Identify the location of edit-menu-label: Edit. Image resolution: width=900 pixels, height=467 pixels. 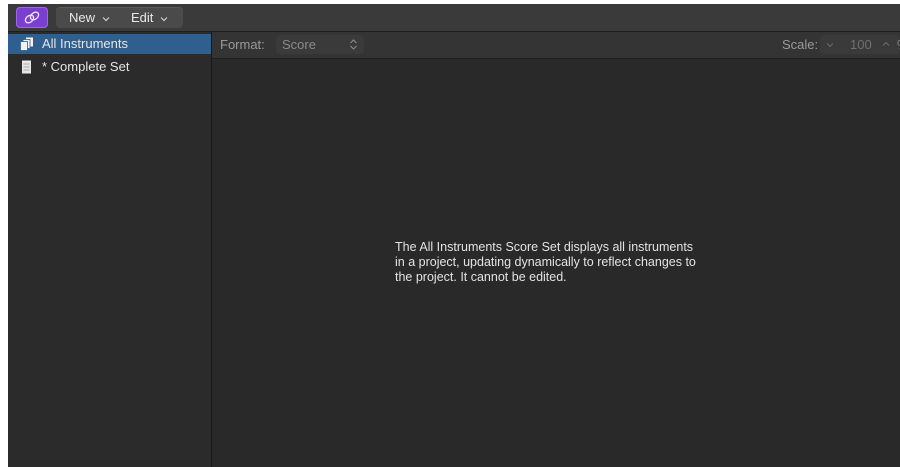
(142, 17).